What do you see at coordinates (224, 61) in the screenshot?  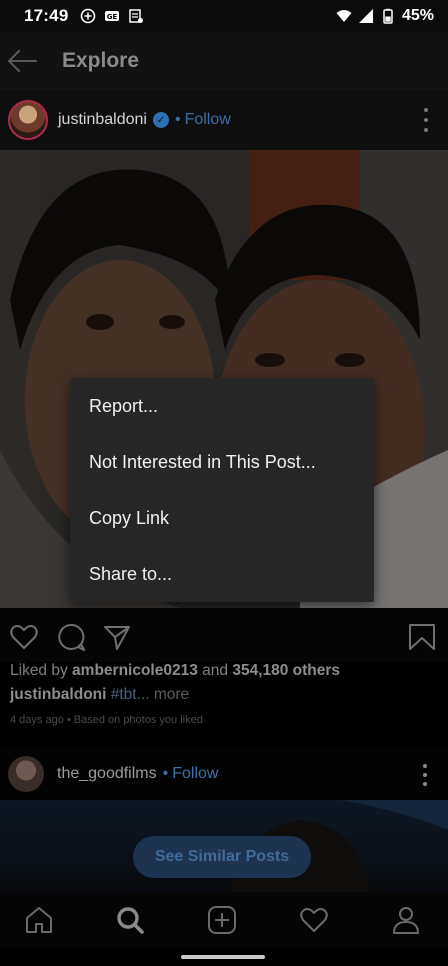 I see `app-header: Explore` at bounding box center [224, 61].